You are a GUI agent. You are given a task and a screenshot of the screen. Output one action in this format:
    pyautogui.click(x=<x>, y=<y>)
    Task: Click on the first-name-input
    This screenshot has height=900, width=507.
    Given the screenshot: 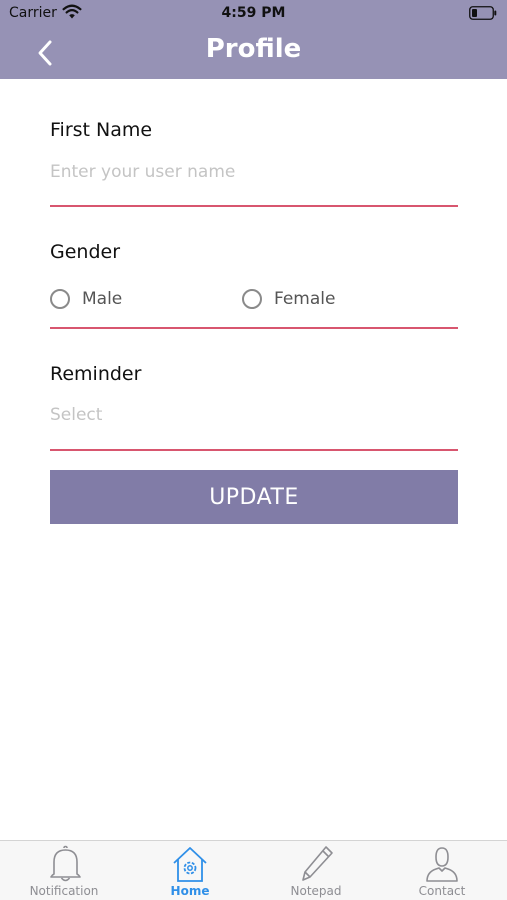 What is the action you would take?
    pyautogui.click(x=254, y=172)
    